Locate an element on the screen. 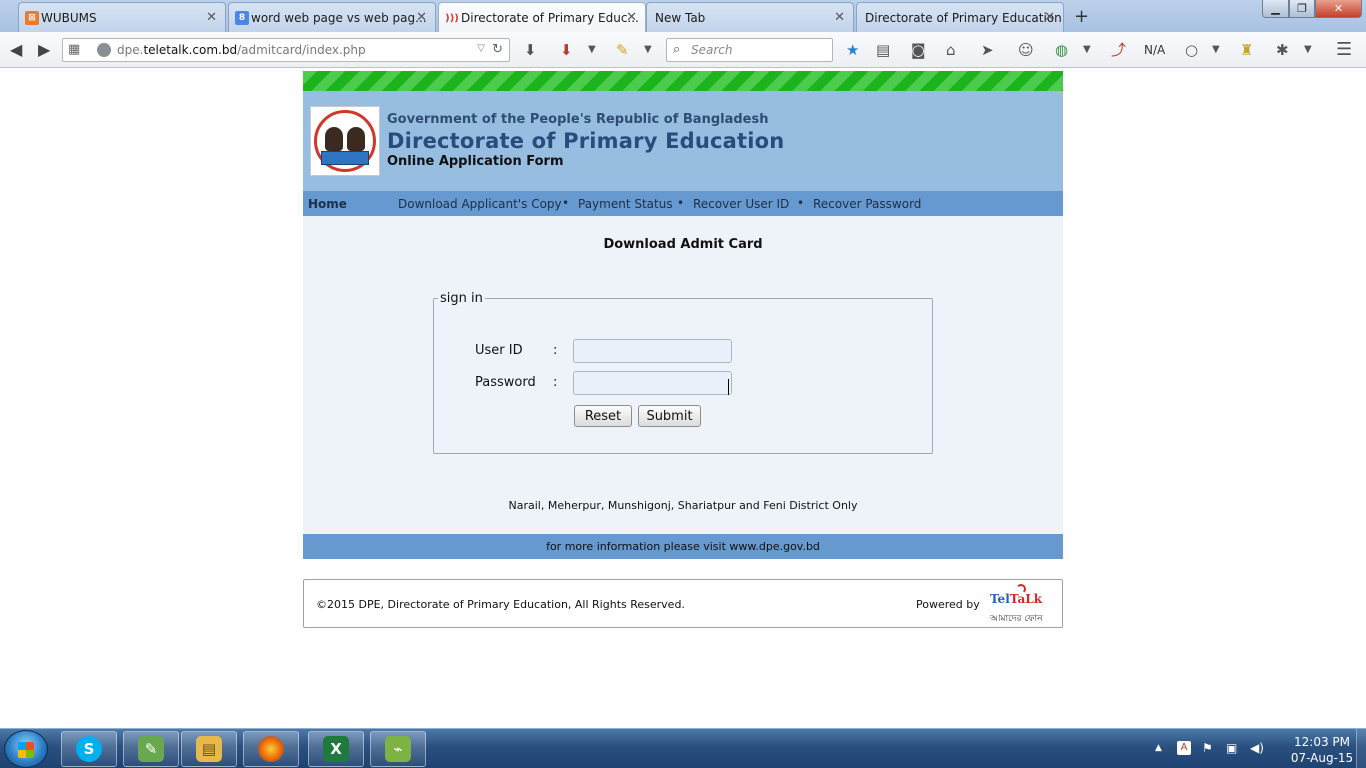 The image size is (1366, 768). url-path: /admitcard/index.php is located at coordinates (301, 50).